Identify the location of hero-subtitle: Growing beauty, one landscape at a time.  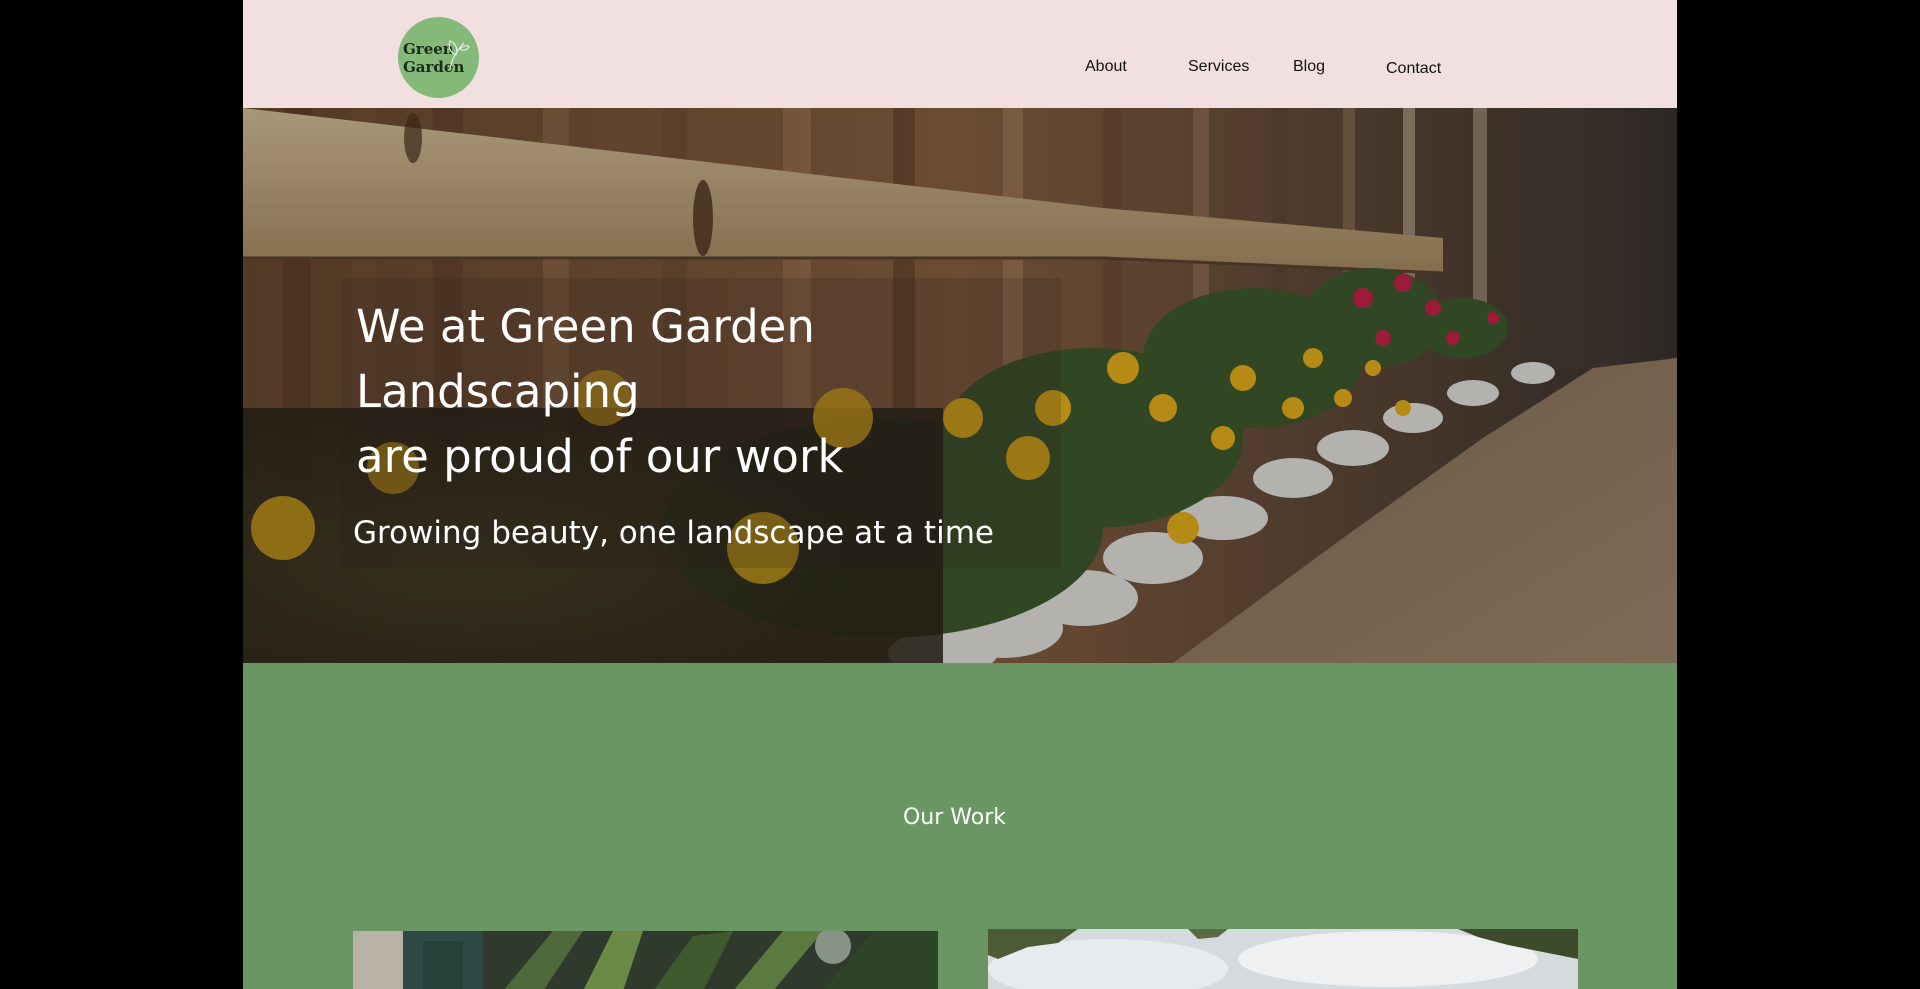
(673, 533).